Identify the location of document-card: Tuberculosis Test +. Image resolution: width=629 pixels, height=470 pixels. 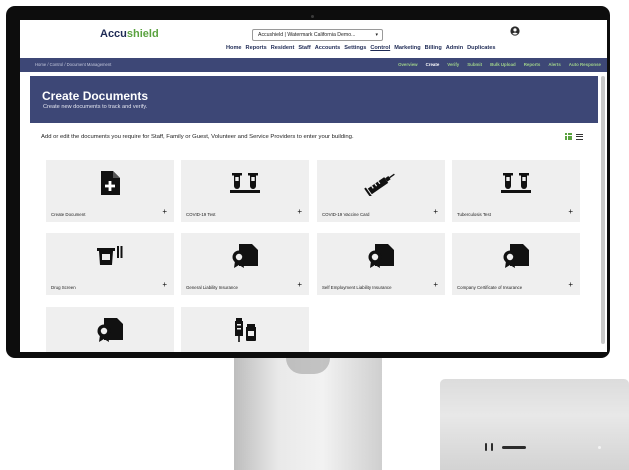
(516, 191).